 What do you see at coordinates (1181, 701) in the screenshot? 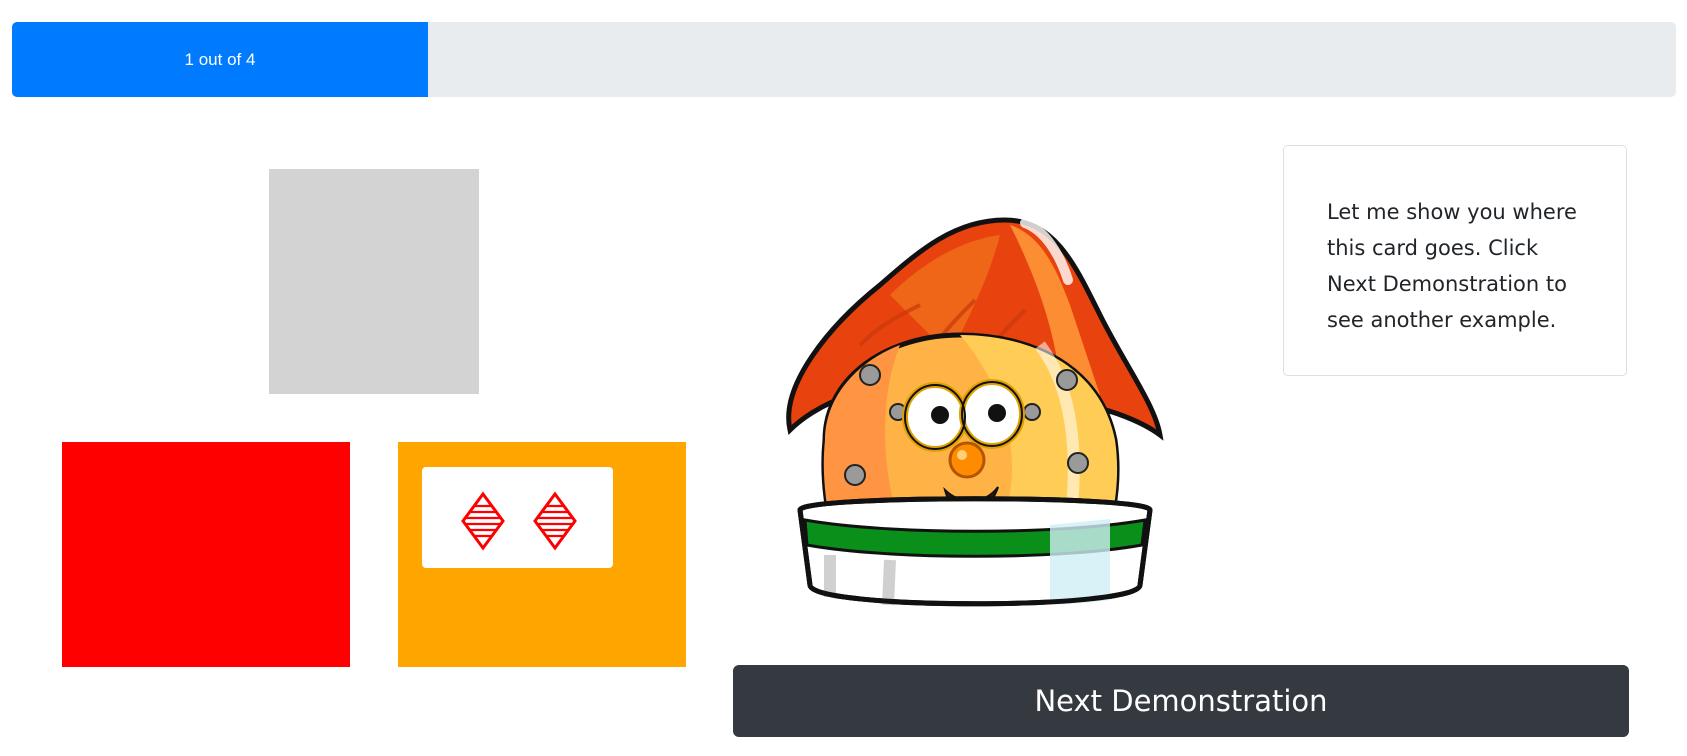
I see `next-demonstration-button: Next Demonstration` at bounding box center [1181, 701].